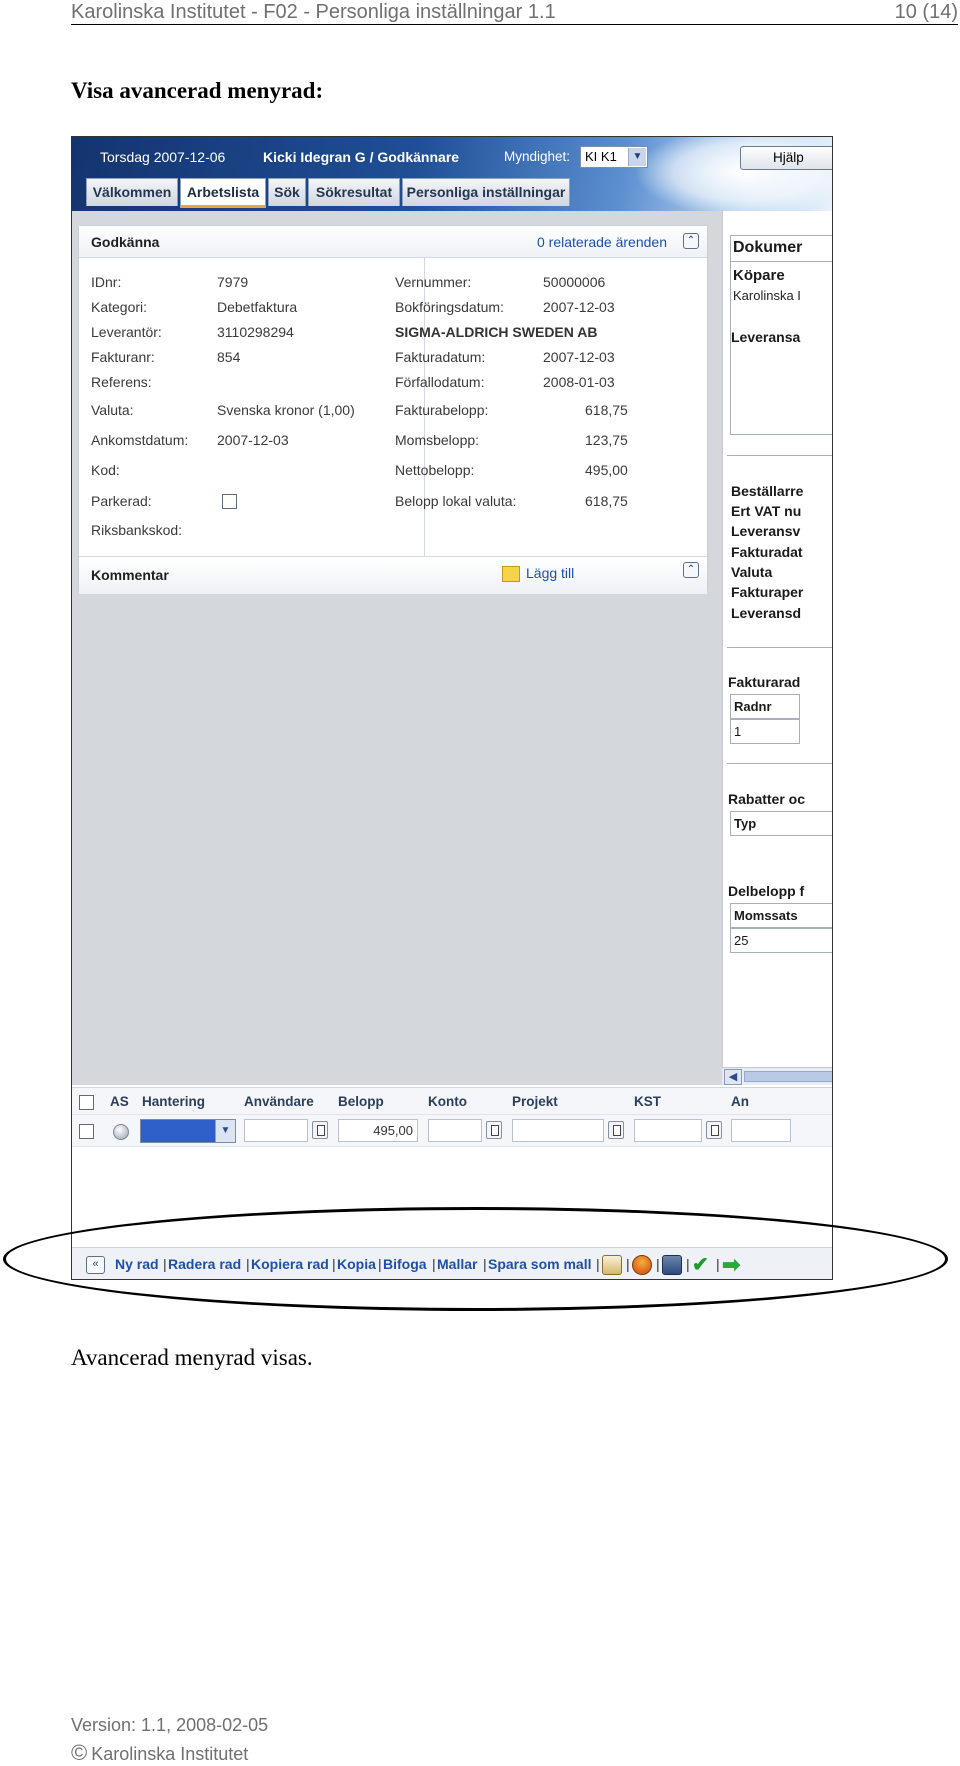 The image size is (960, 1766). Describe the element at coordinates (393, 242) in the screenshot. I see `panel-header: Godkänna 0 relaterade ärenden ⌃` at that location.